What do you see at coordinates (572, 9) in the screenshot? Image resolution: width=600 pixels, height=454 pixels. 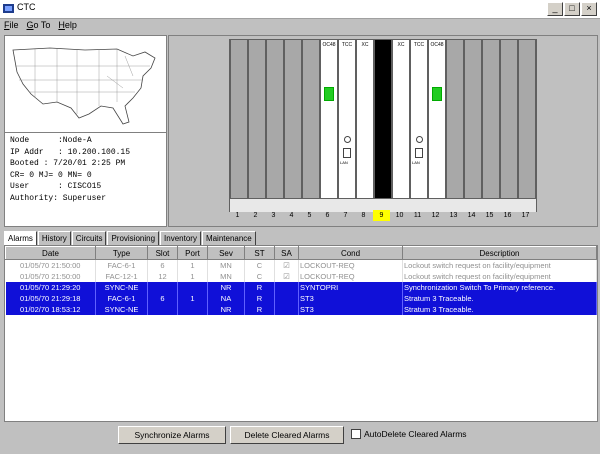 I see `maximize-button: □` at bounding box center [572, 9].